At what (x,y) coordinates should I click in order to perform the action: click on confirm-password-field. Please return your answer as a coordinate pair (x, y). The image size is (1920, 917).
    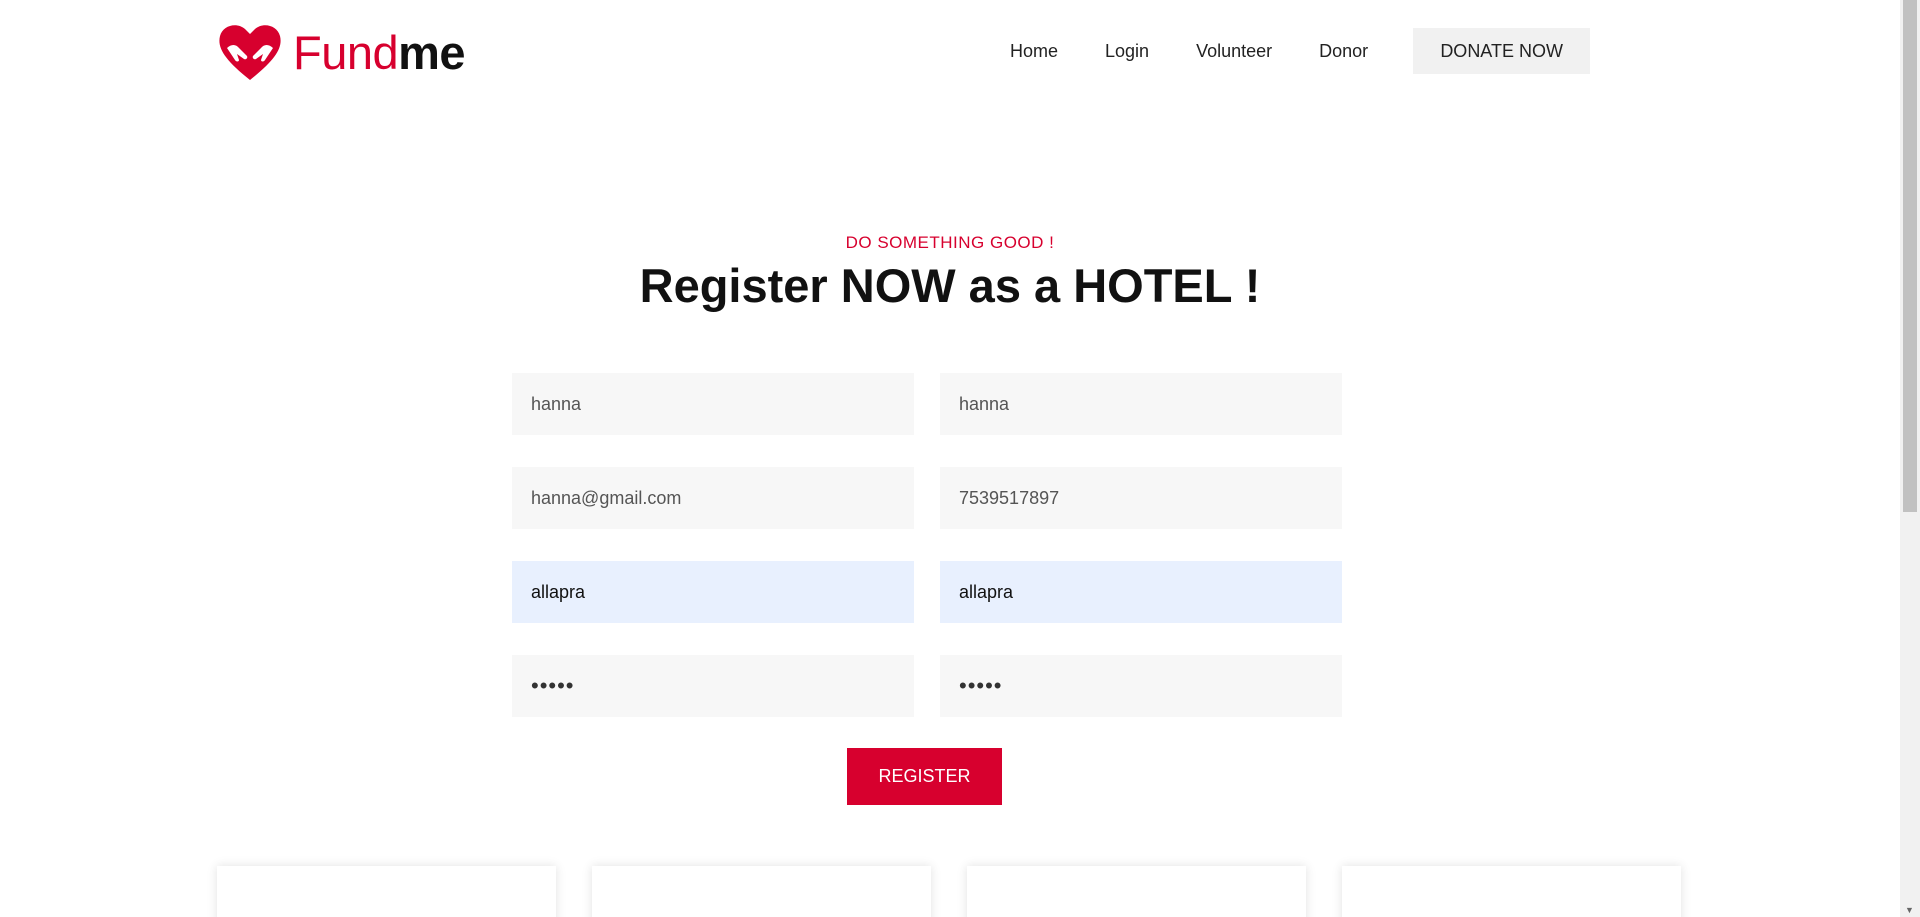
    Looking at the image, I should click on (1141, 686).